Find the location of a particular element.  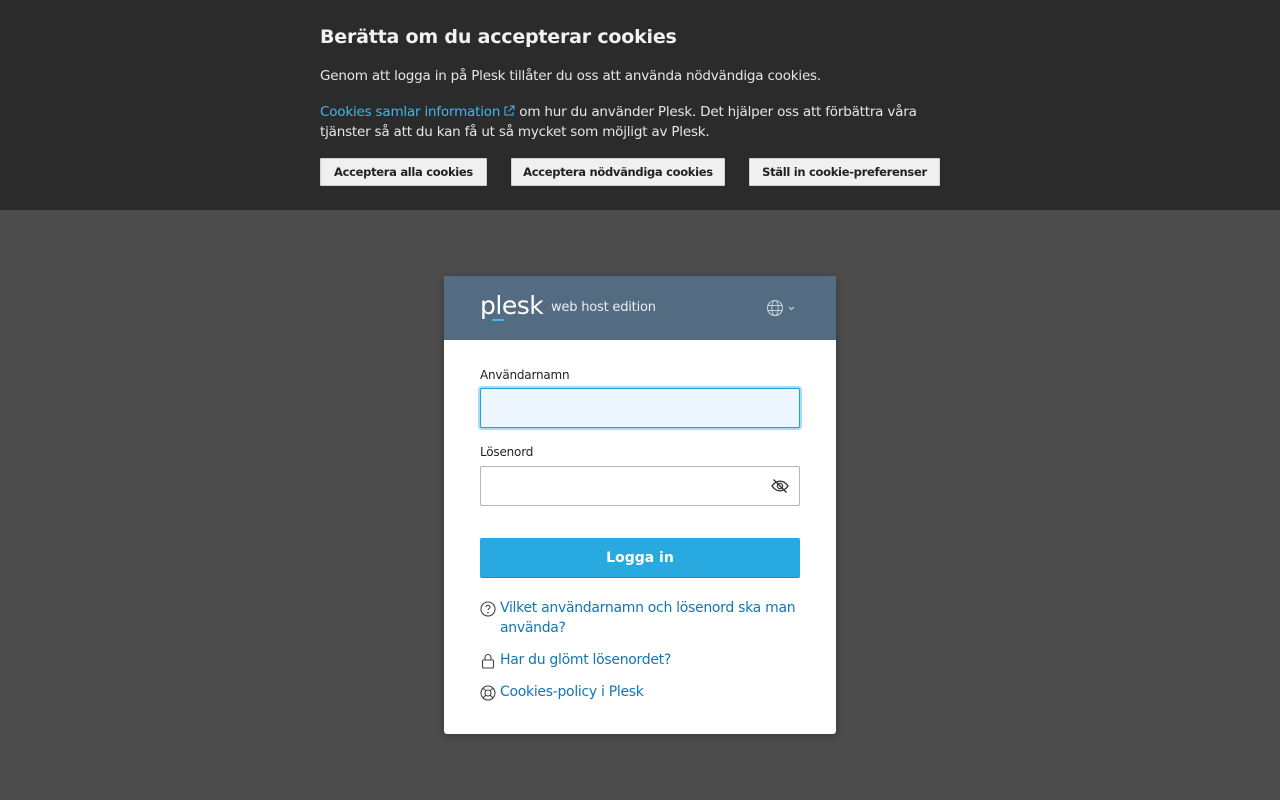

eye-slash-icon is located at coordinates (780, 486).